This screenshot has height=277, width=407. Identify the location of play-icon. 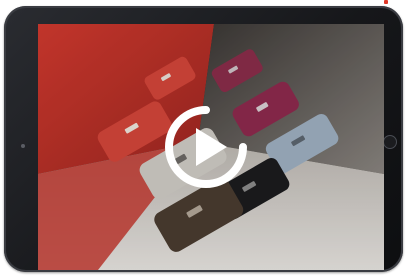
(206, 147).